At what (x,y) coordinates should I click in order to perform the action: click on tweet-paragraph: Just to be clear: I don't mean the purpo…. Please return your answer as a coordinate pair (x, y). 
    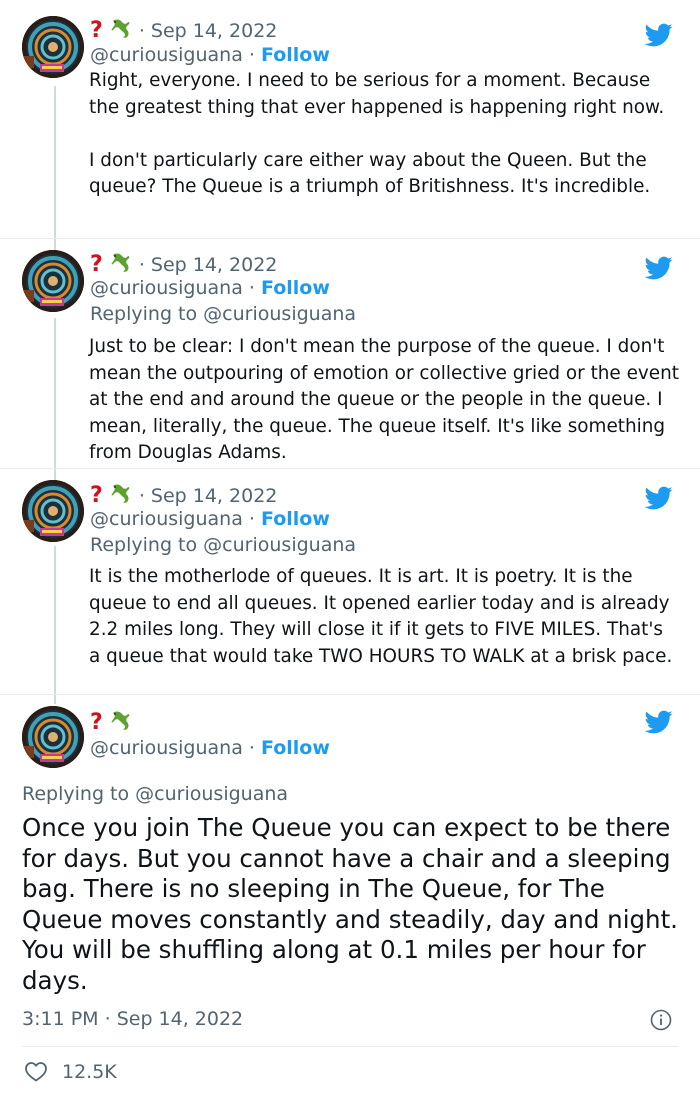
    Looking at the image, I should click on (384, 399).